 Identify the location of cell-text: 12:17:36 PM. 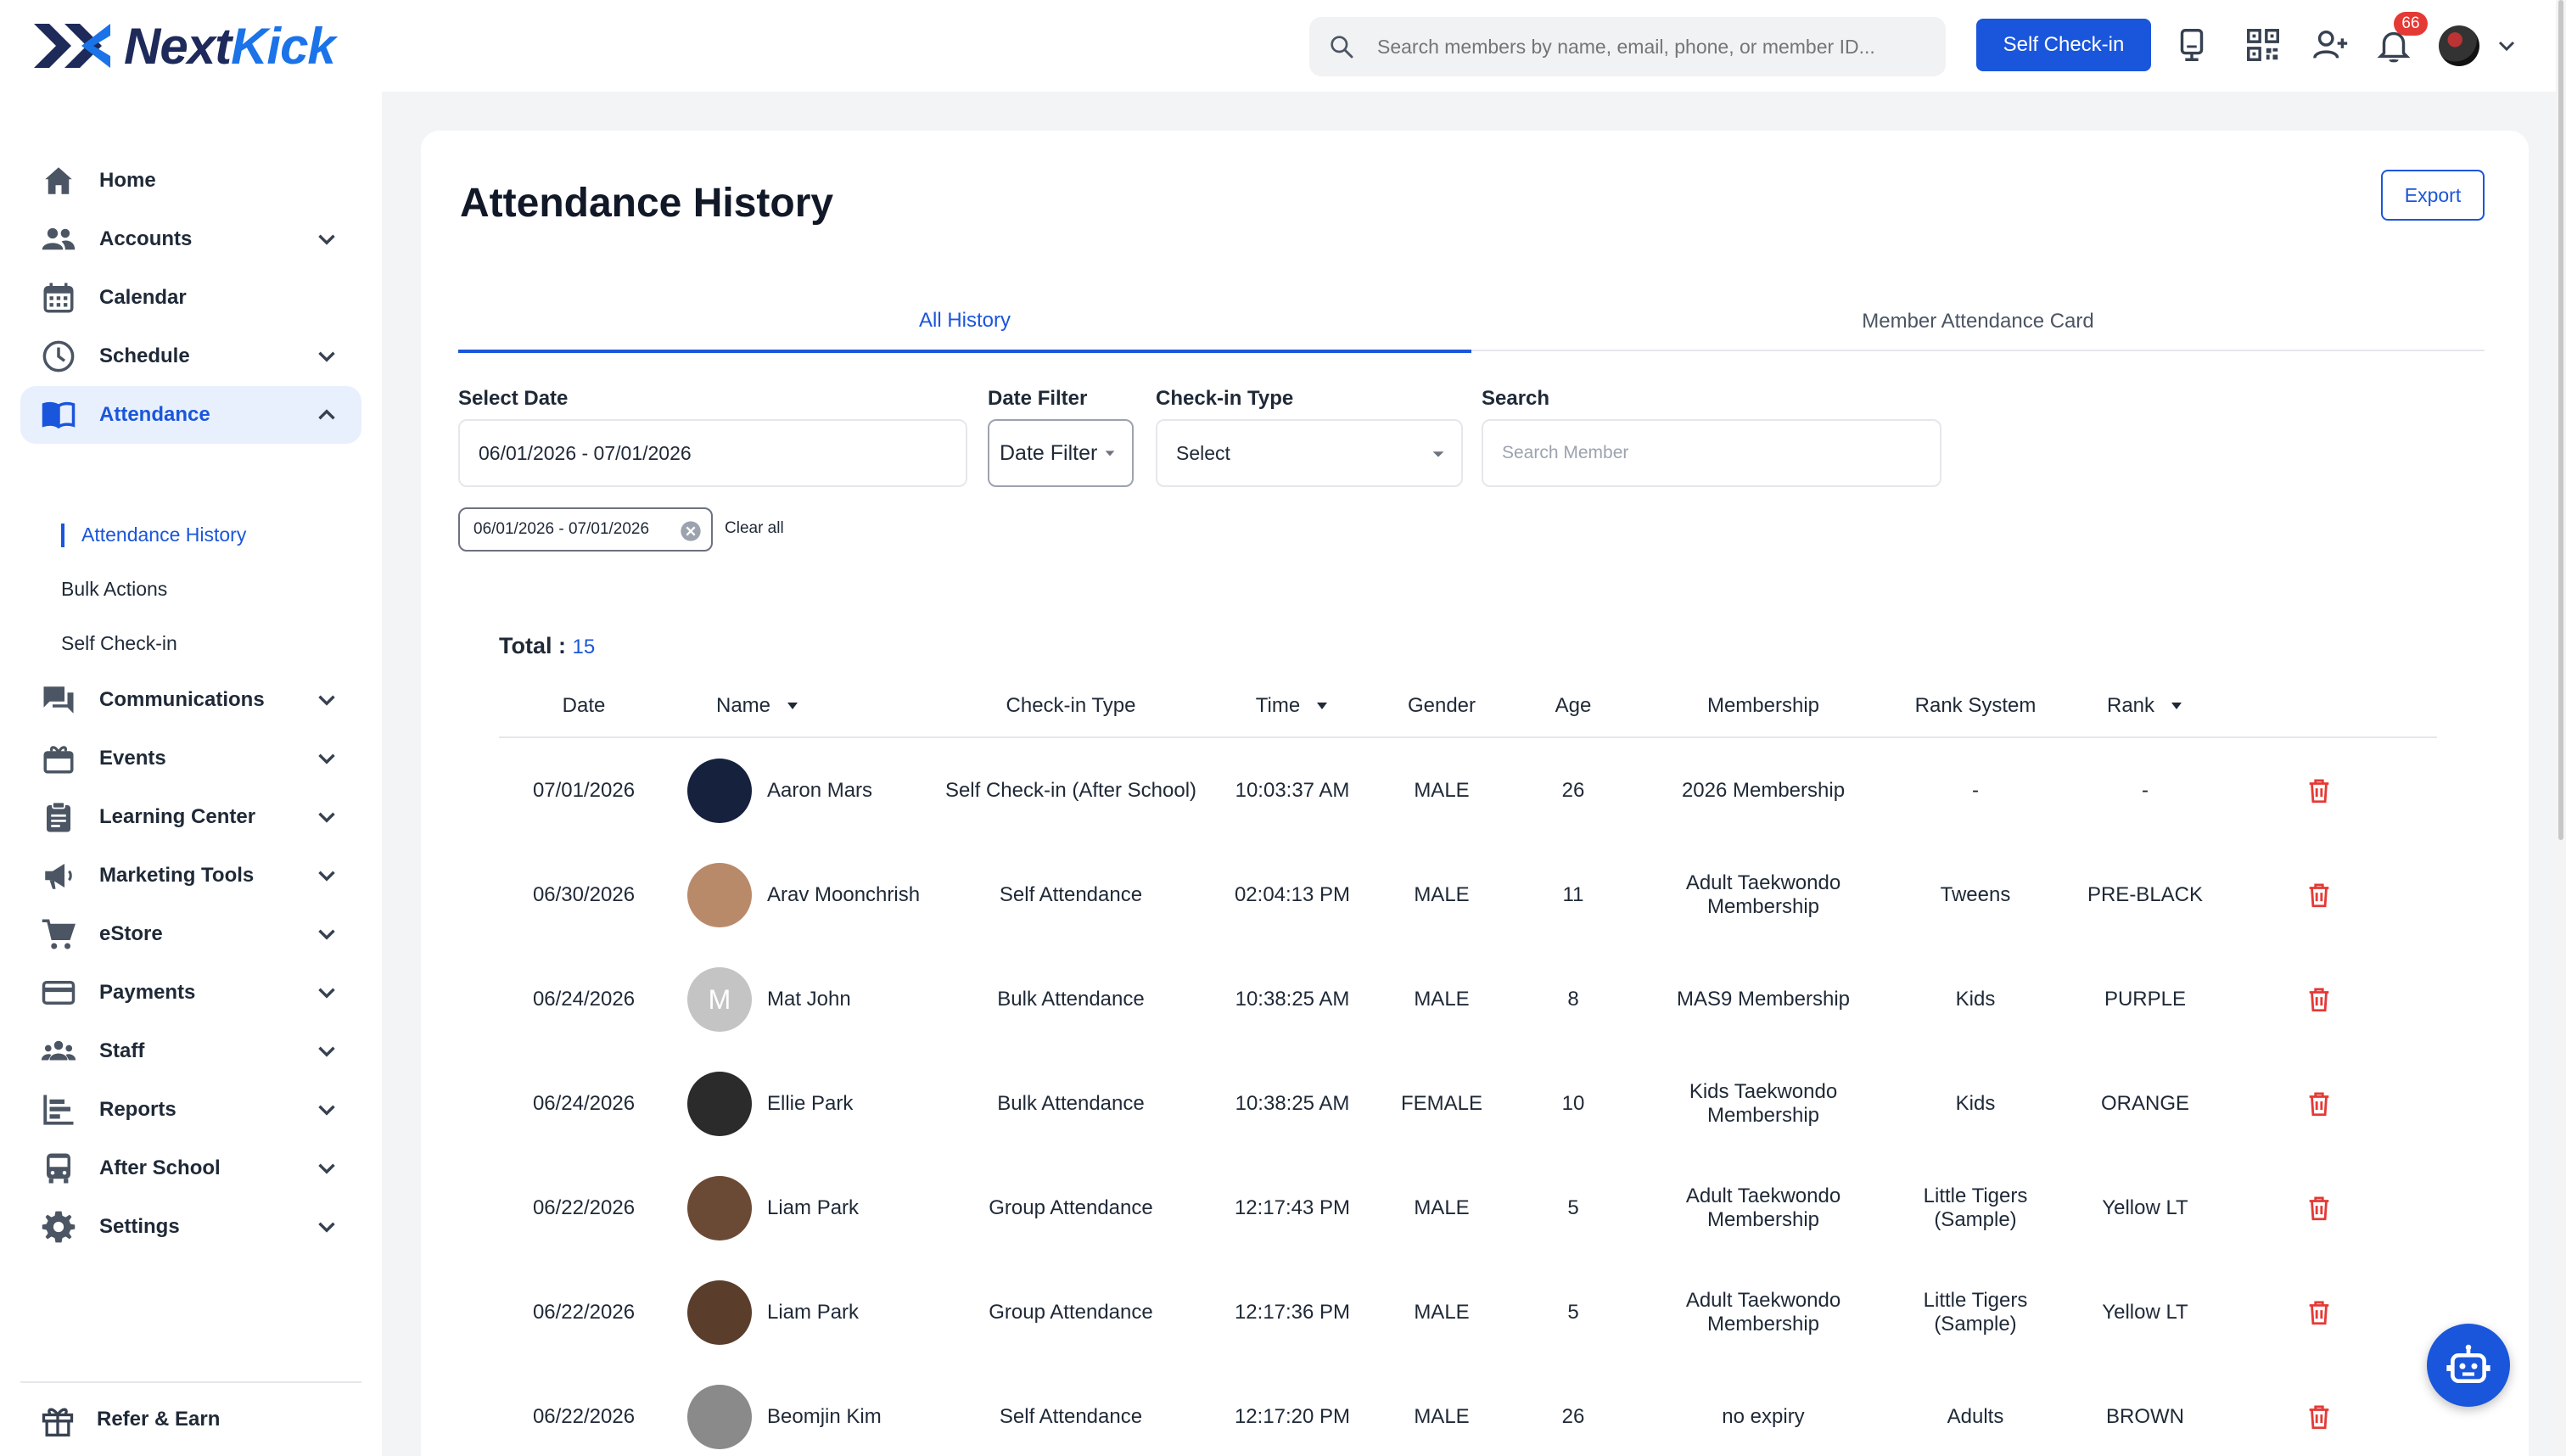
(1292, 1312).